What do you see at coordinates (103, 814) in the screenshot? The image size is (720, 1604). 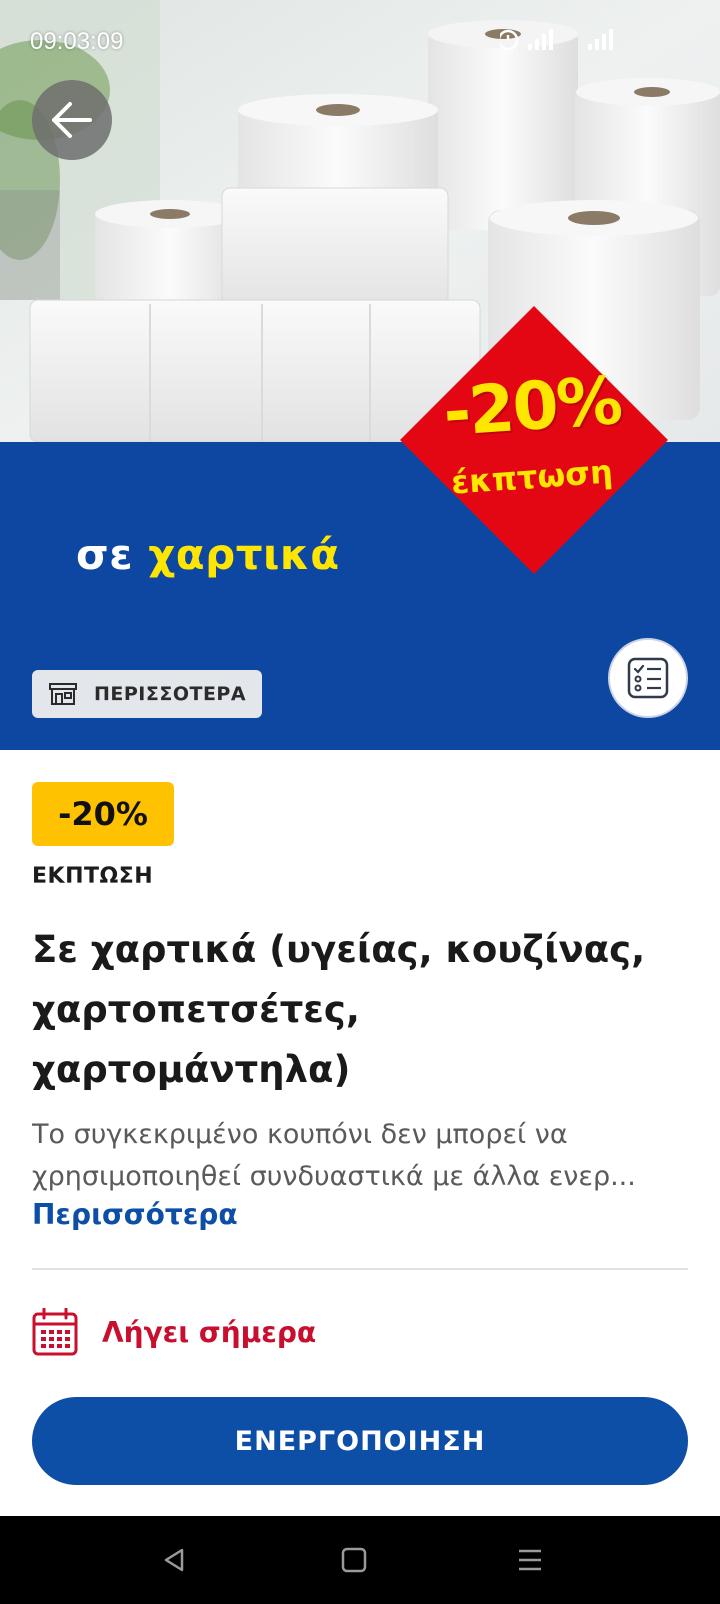 I see `discount-pill: -20%` at bounding box center [103, 814].